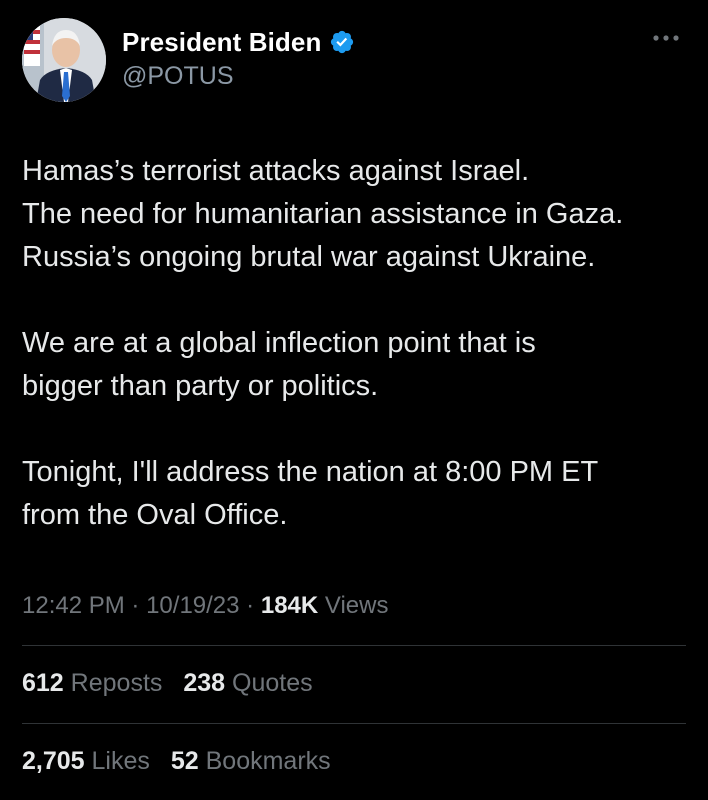  I want to click on likes-count: 2,705, so click(53, 761).